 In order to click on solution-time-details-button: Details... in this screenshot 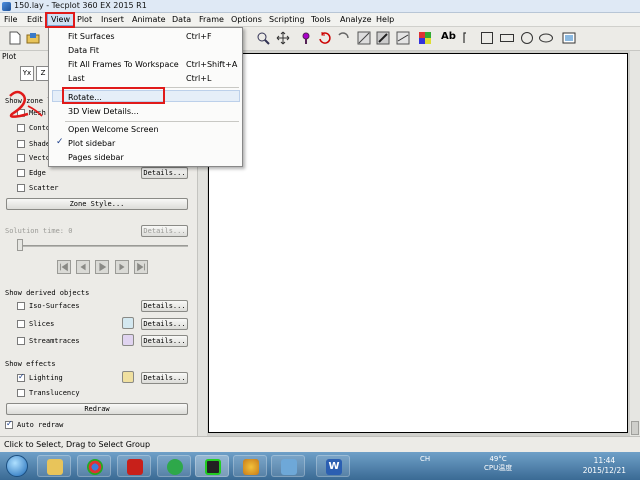, I will do `click(164, 231)`.